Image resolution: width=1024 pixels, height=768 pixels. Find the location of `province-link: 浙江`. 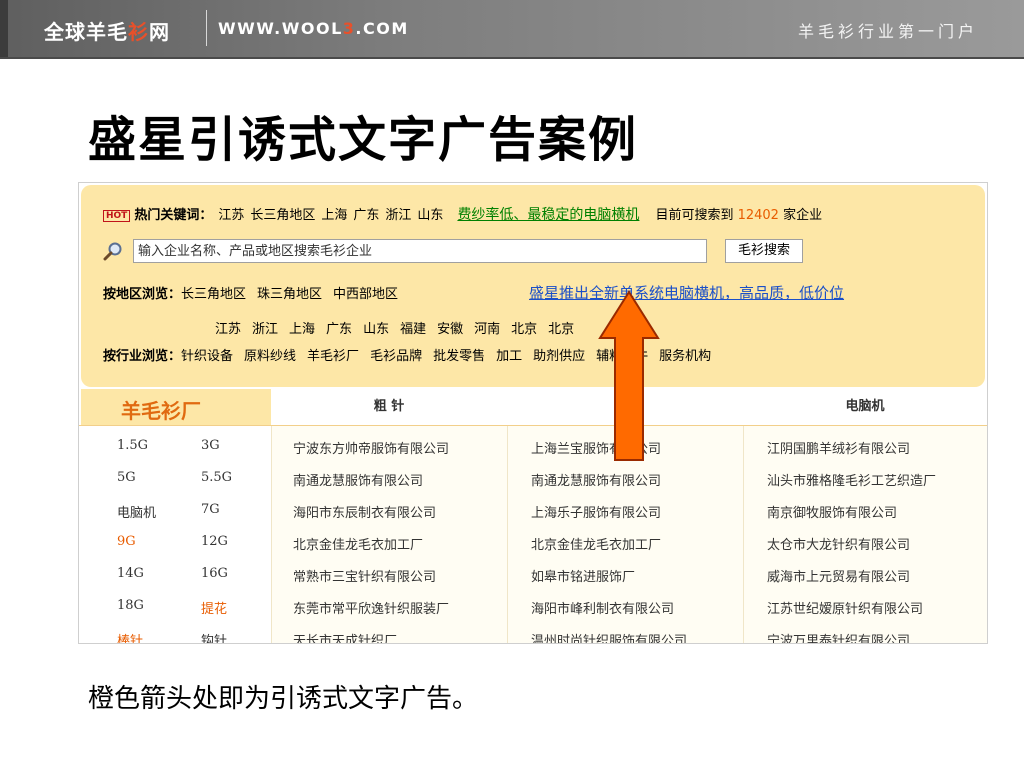

province-link: 浙江 is located at coordinates (265, 329).